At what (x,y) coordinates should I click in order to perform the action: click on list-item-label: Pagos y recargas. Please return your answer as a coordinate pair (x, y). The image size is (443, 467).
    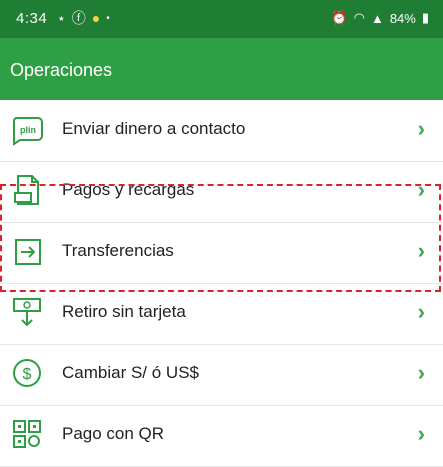
    Looking at the image, I should click on (128, 189).